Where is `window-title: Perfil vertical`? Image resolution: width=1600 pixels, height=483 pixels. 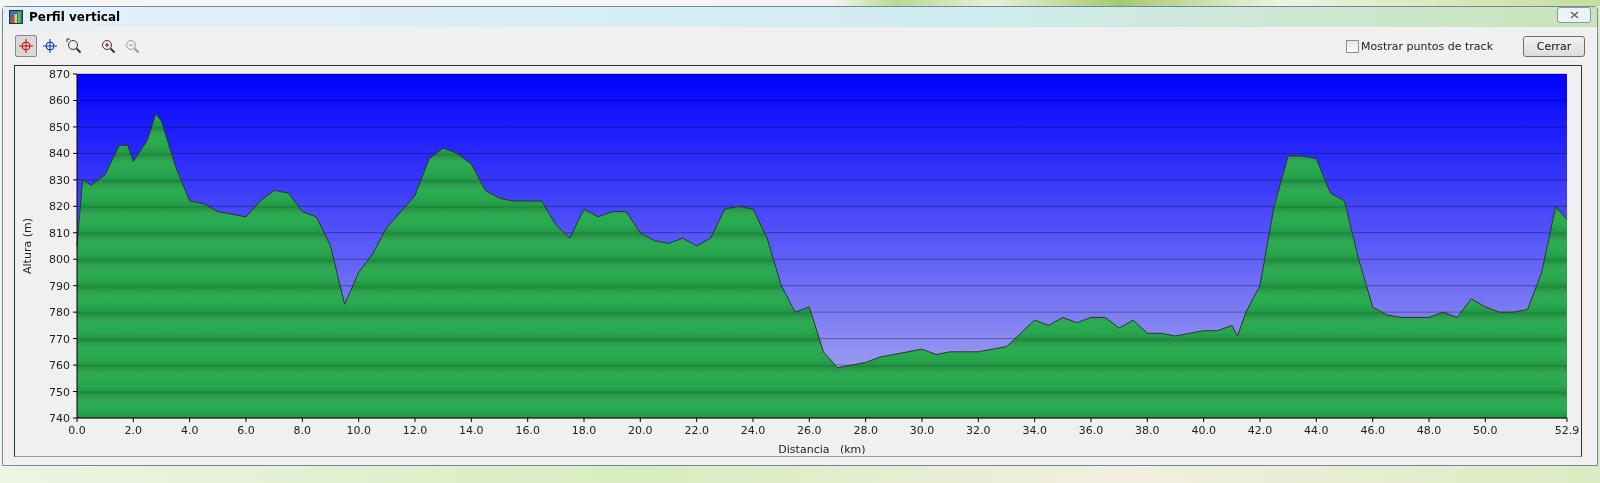 window-title: Perfil vertical is located at coordinates (75, 17).